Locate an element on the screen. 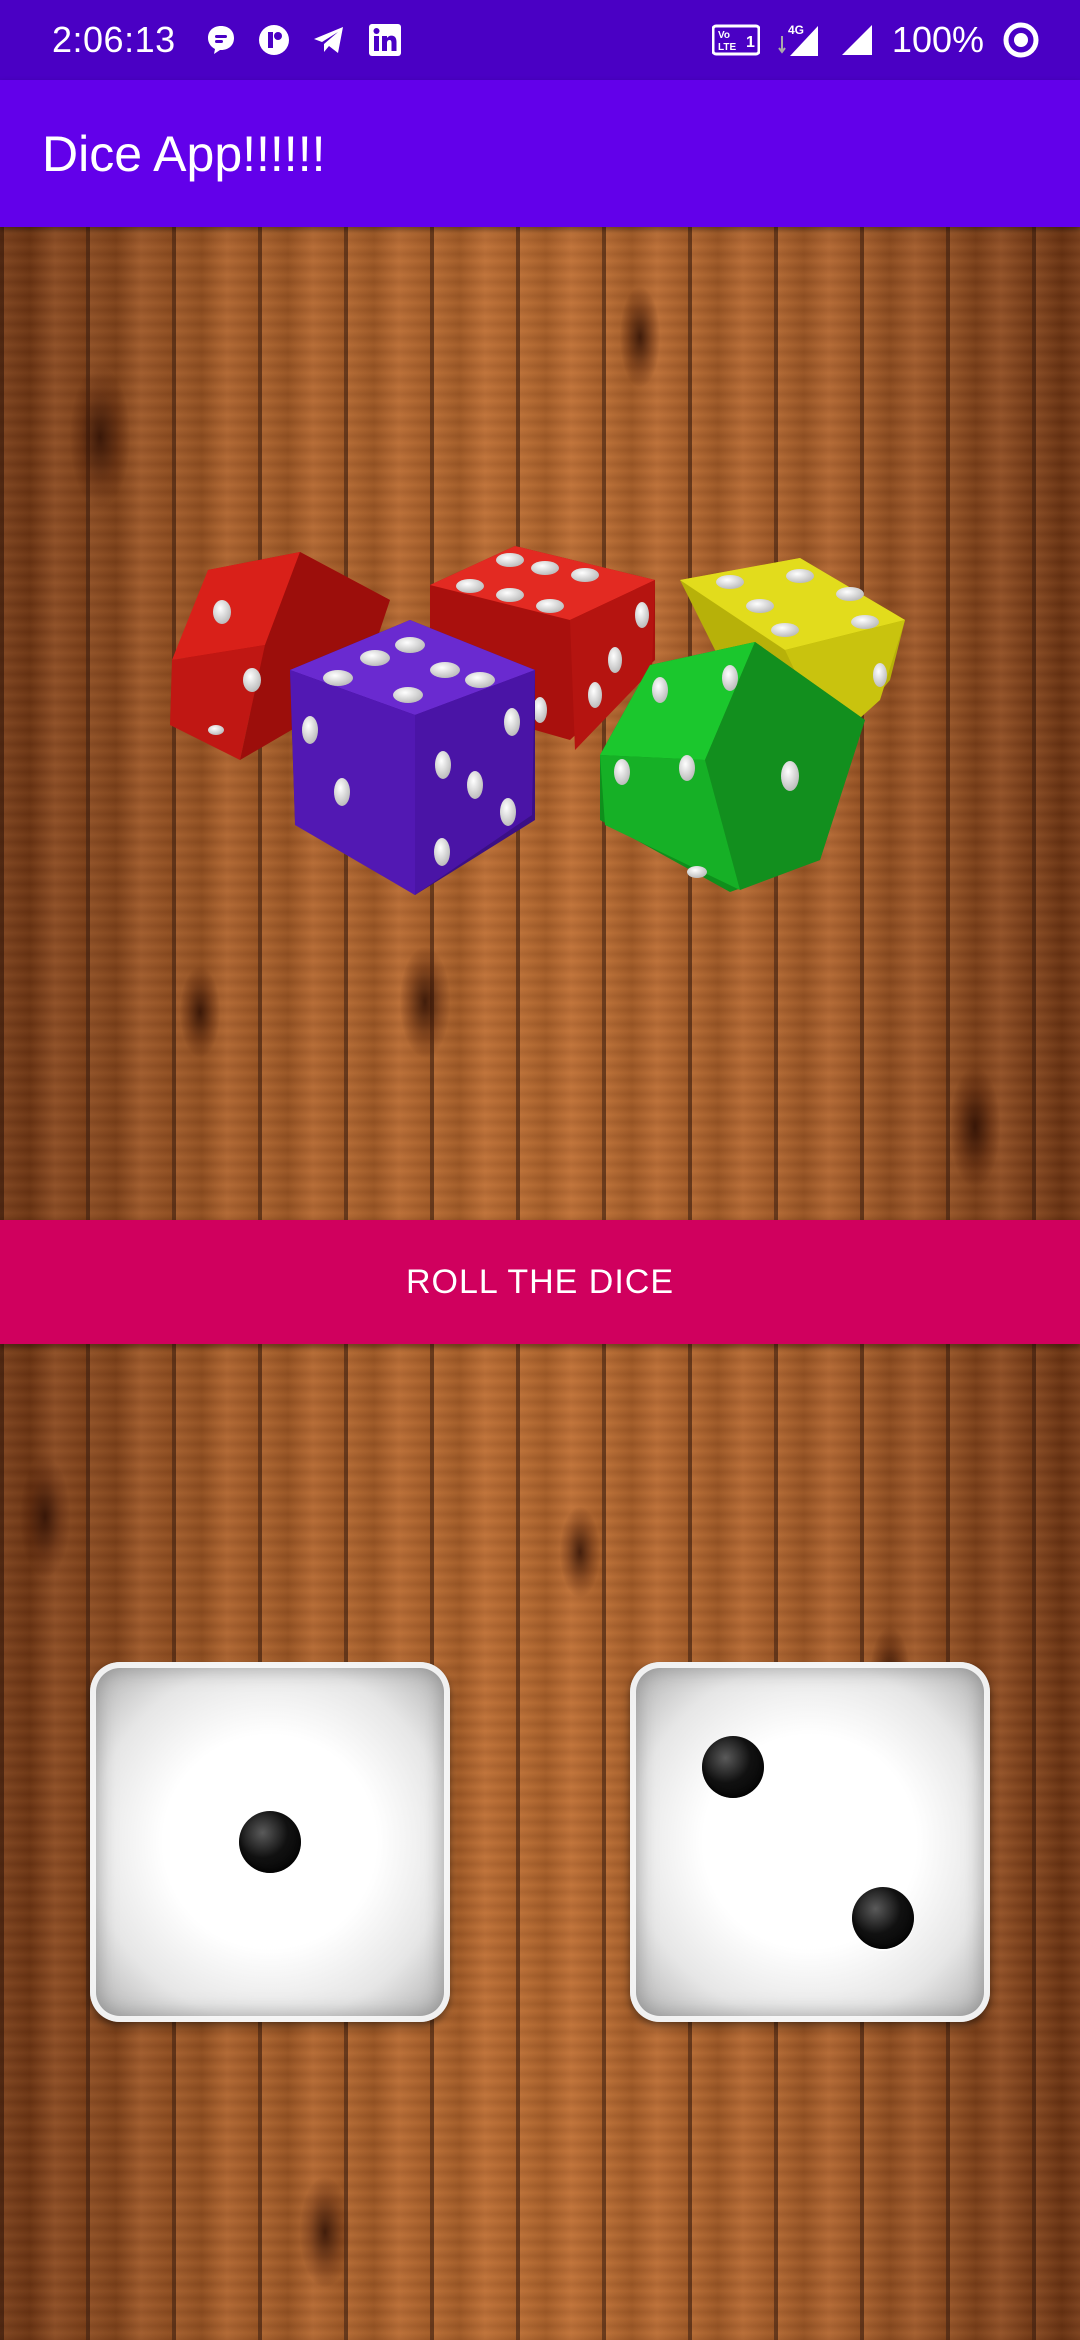  roll-the-dice-button: ROLL THE DICE is located at coordinates (540, 1282).